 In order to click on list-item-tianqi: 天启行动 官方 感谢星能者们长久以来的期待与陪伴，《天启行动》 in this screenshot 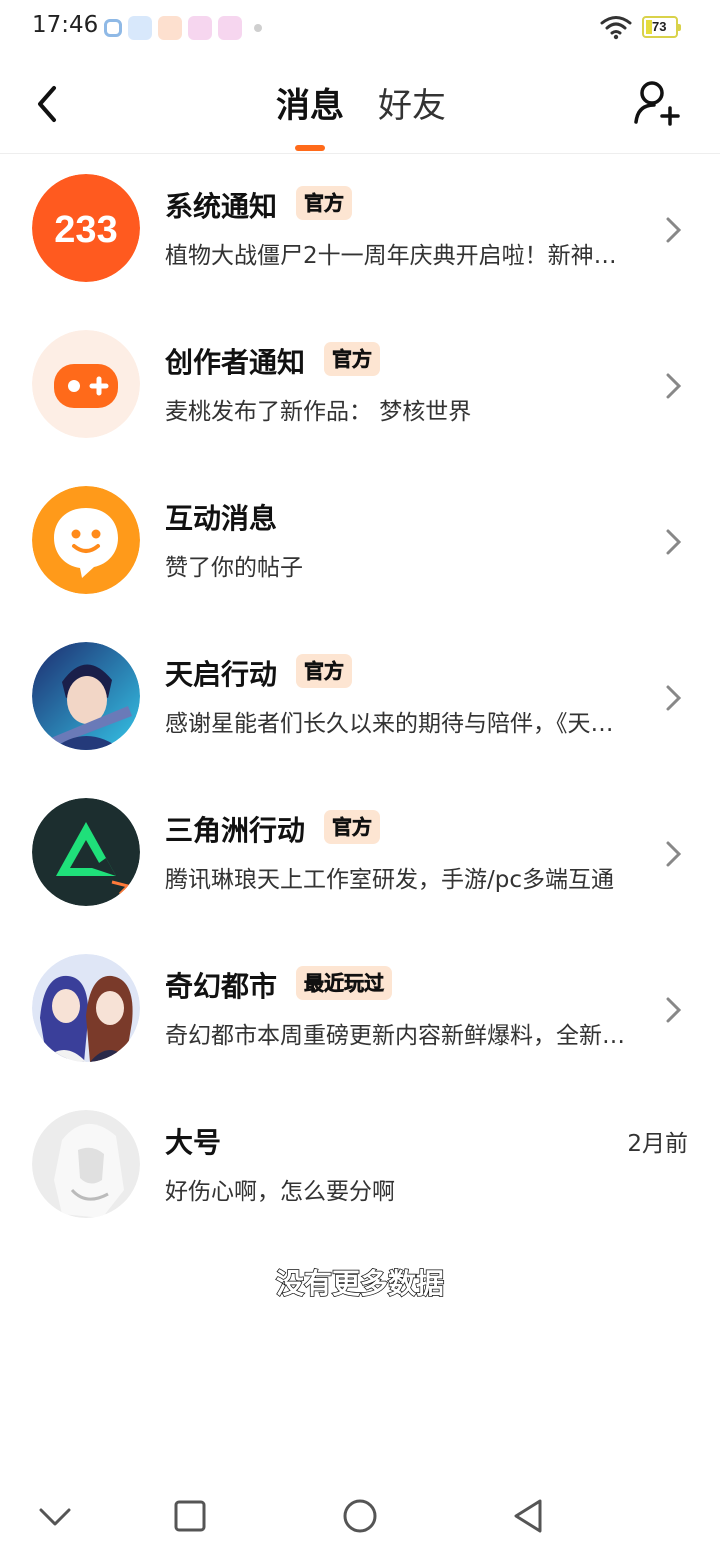, I will do `click(360, 698)`.